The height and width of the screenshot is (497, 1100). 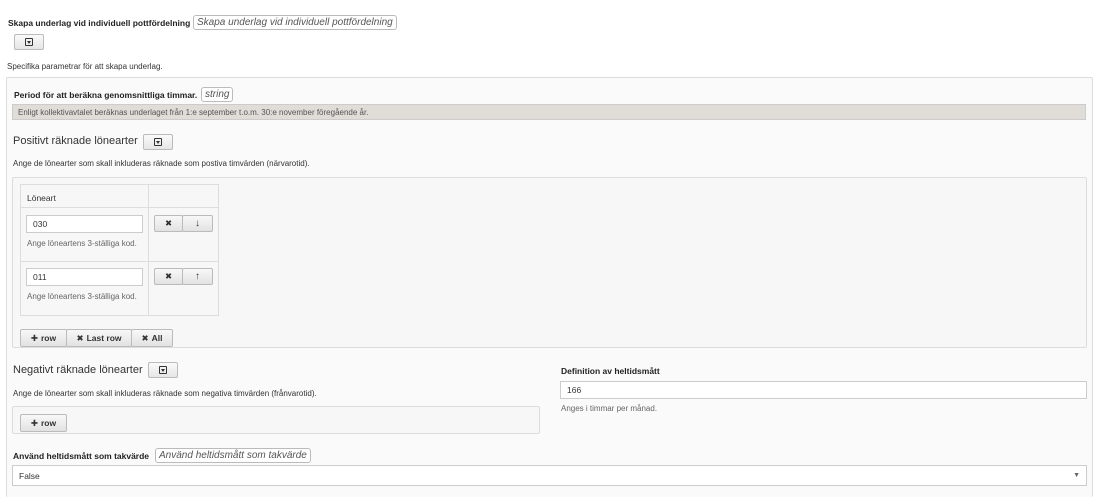 I want to click on takvarde-selected-value: False, so click(x=29, y=475).